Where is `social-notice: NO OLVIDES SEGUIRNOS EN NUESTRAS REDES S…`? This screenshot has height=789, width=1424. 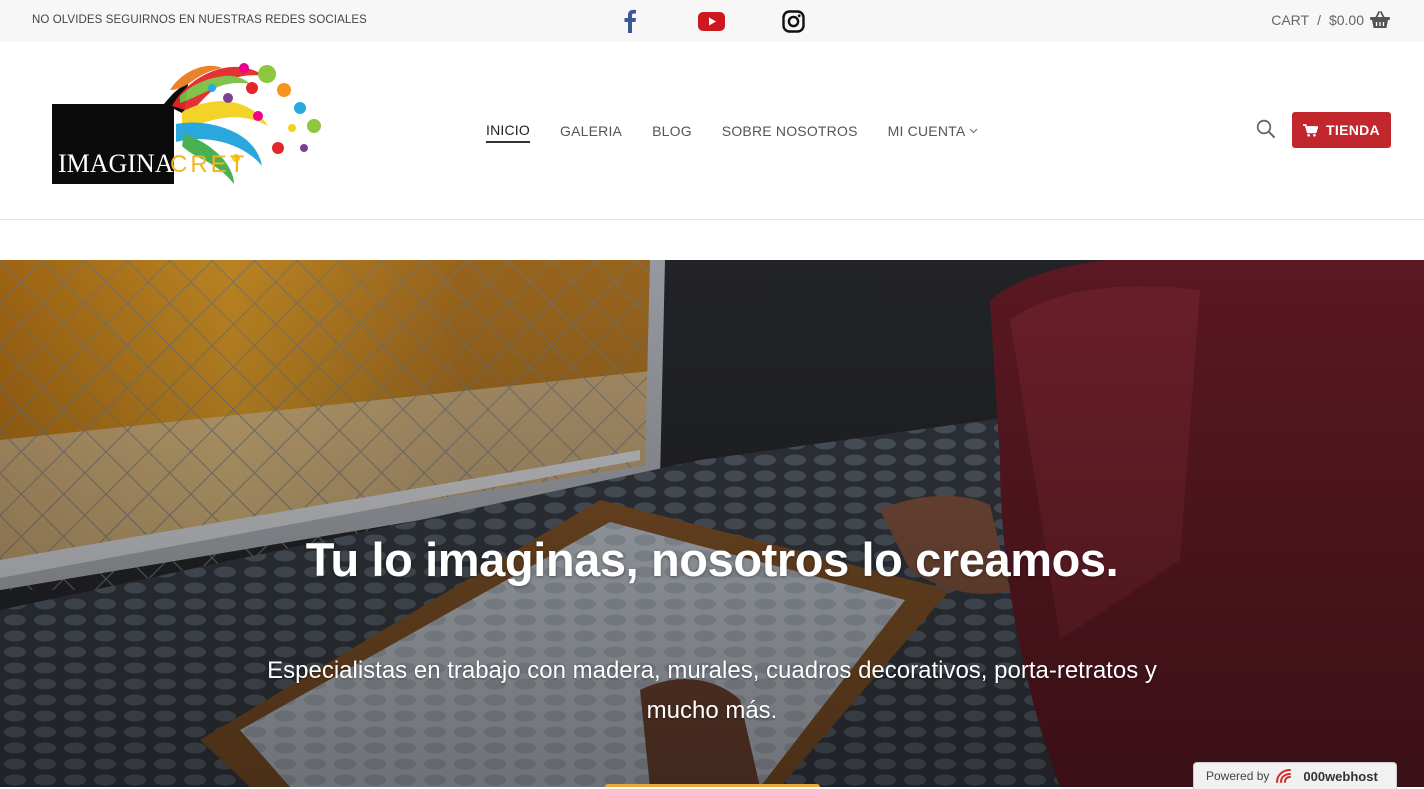
social-notice: NO OLVIDES SEGUIRNOS EN NUESTRAS REDES S… is located at coordinates (199, 20).